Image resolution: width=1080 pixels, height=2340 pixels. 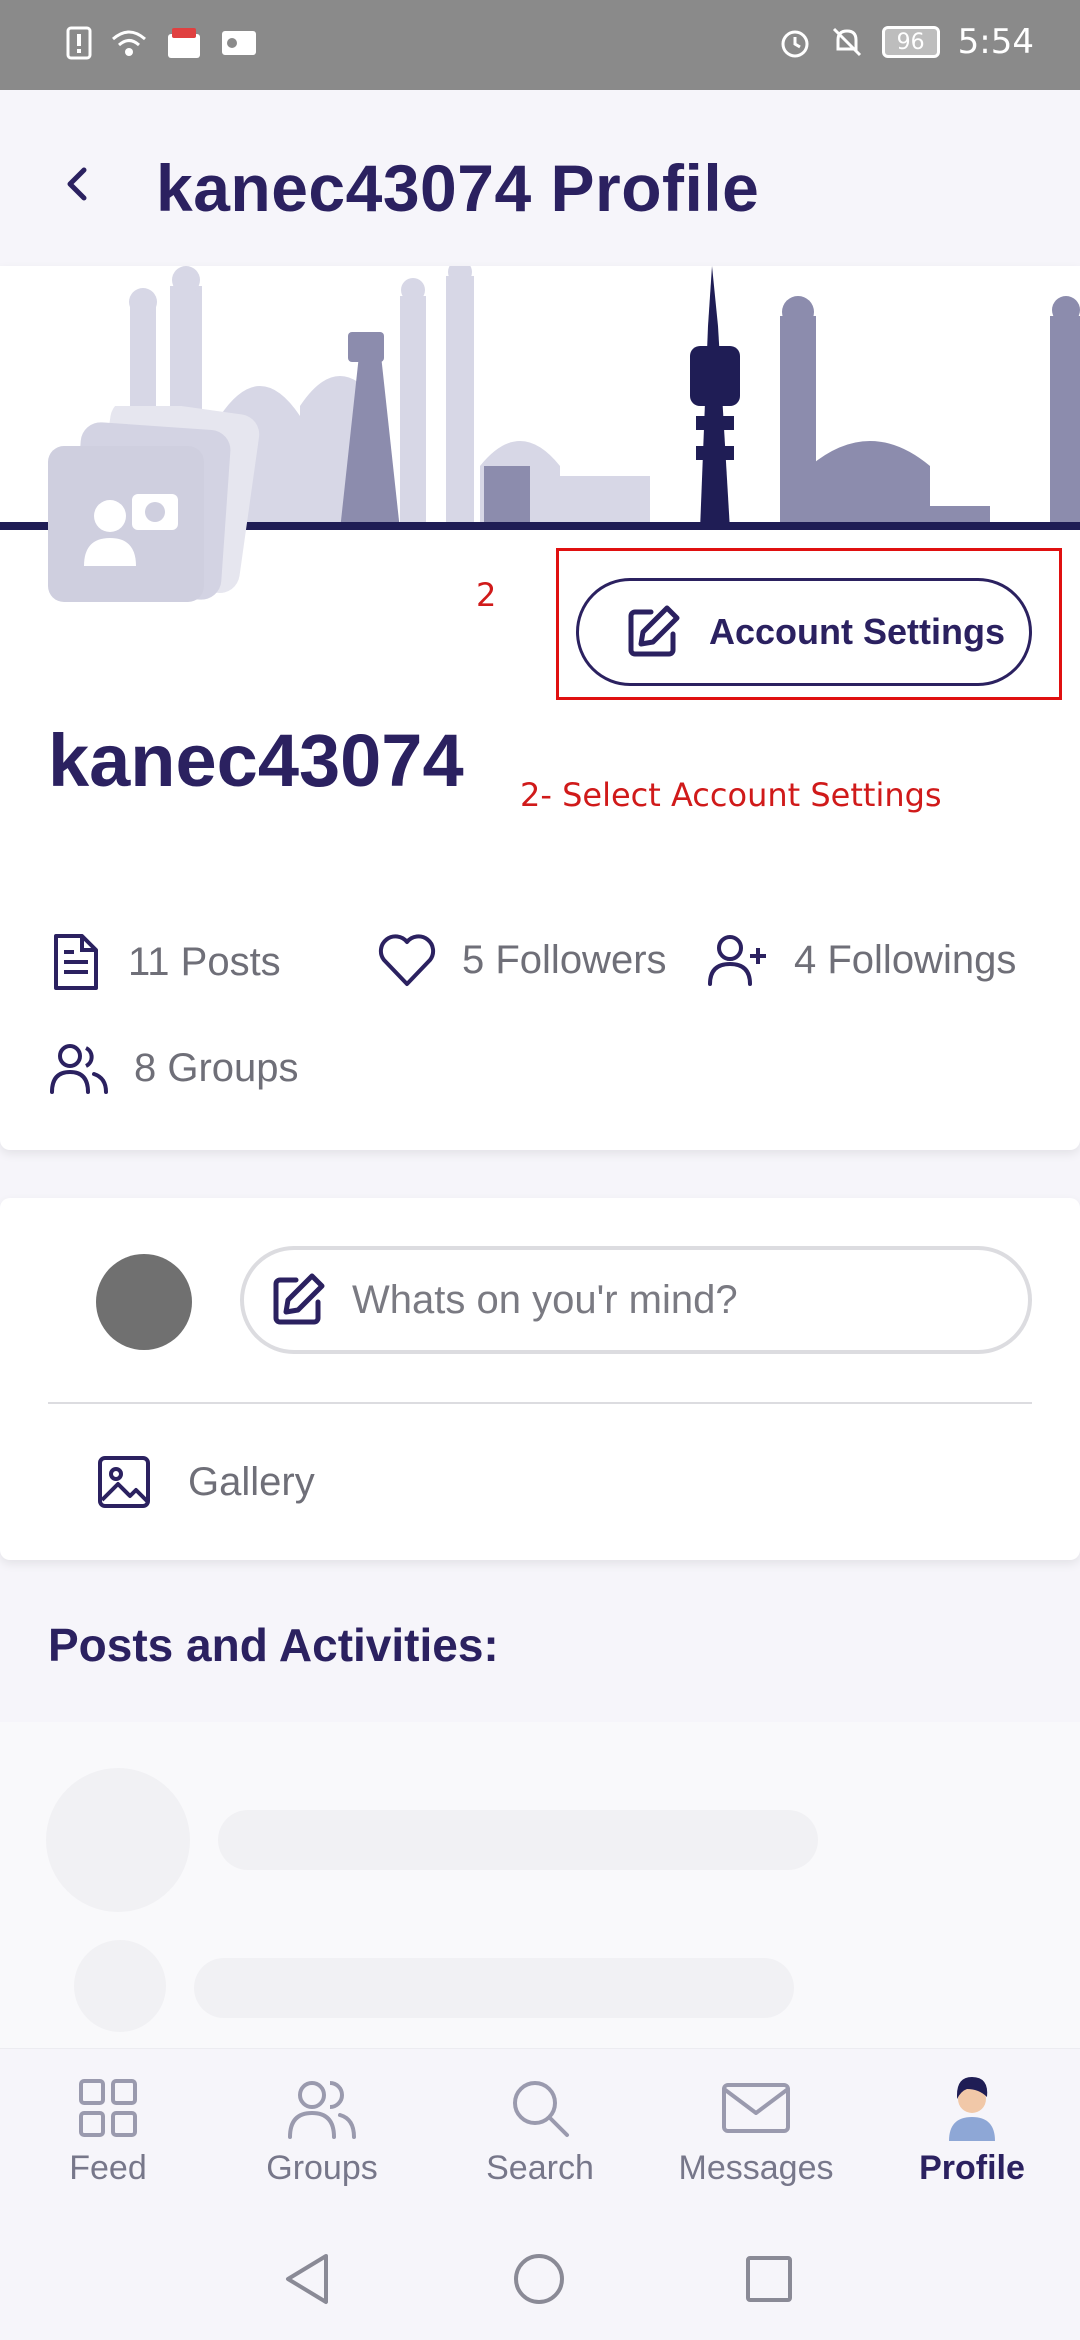 What do you see at coordinates (322, 2168) in the screenshot?
I see `nav-groups-label: Groups` at bounding box center [322, 2168].